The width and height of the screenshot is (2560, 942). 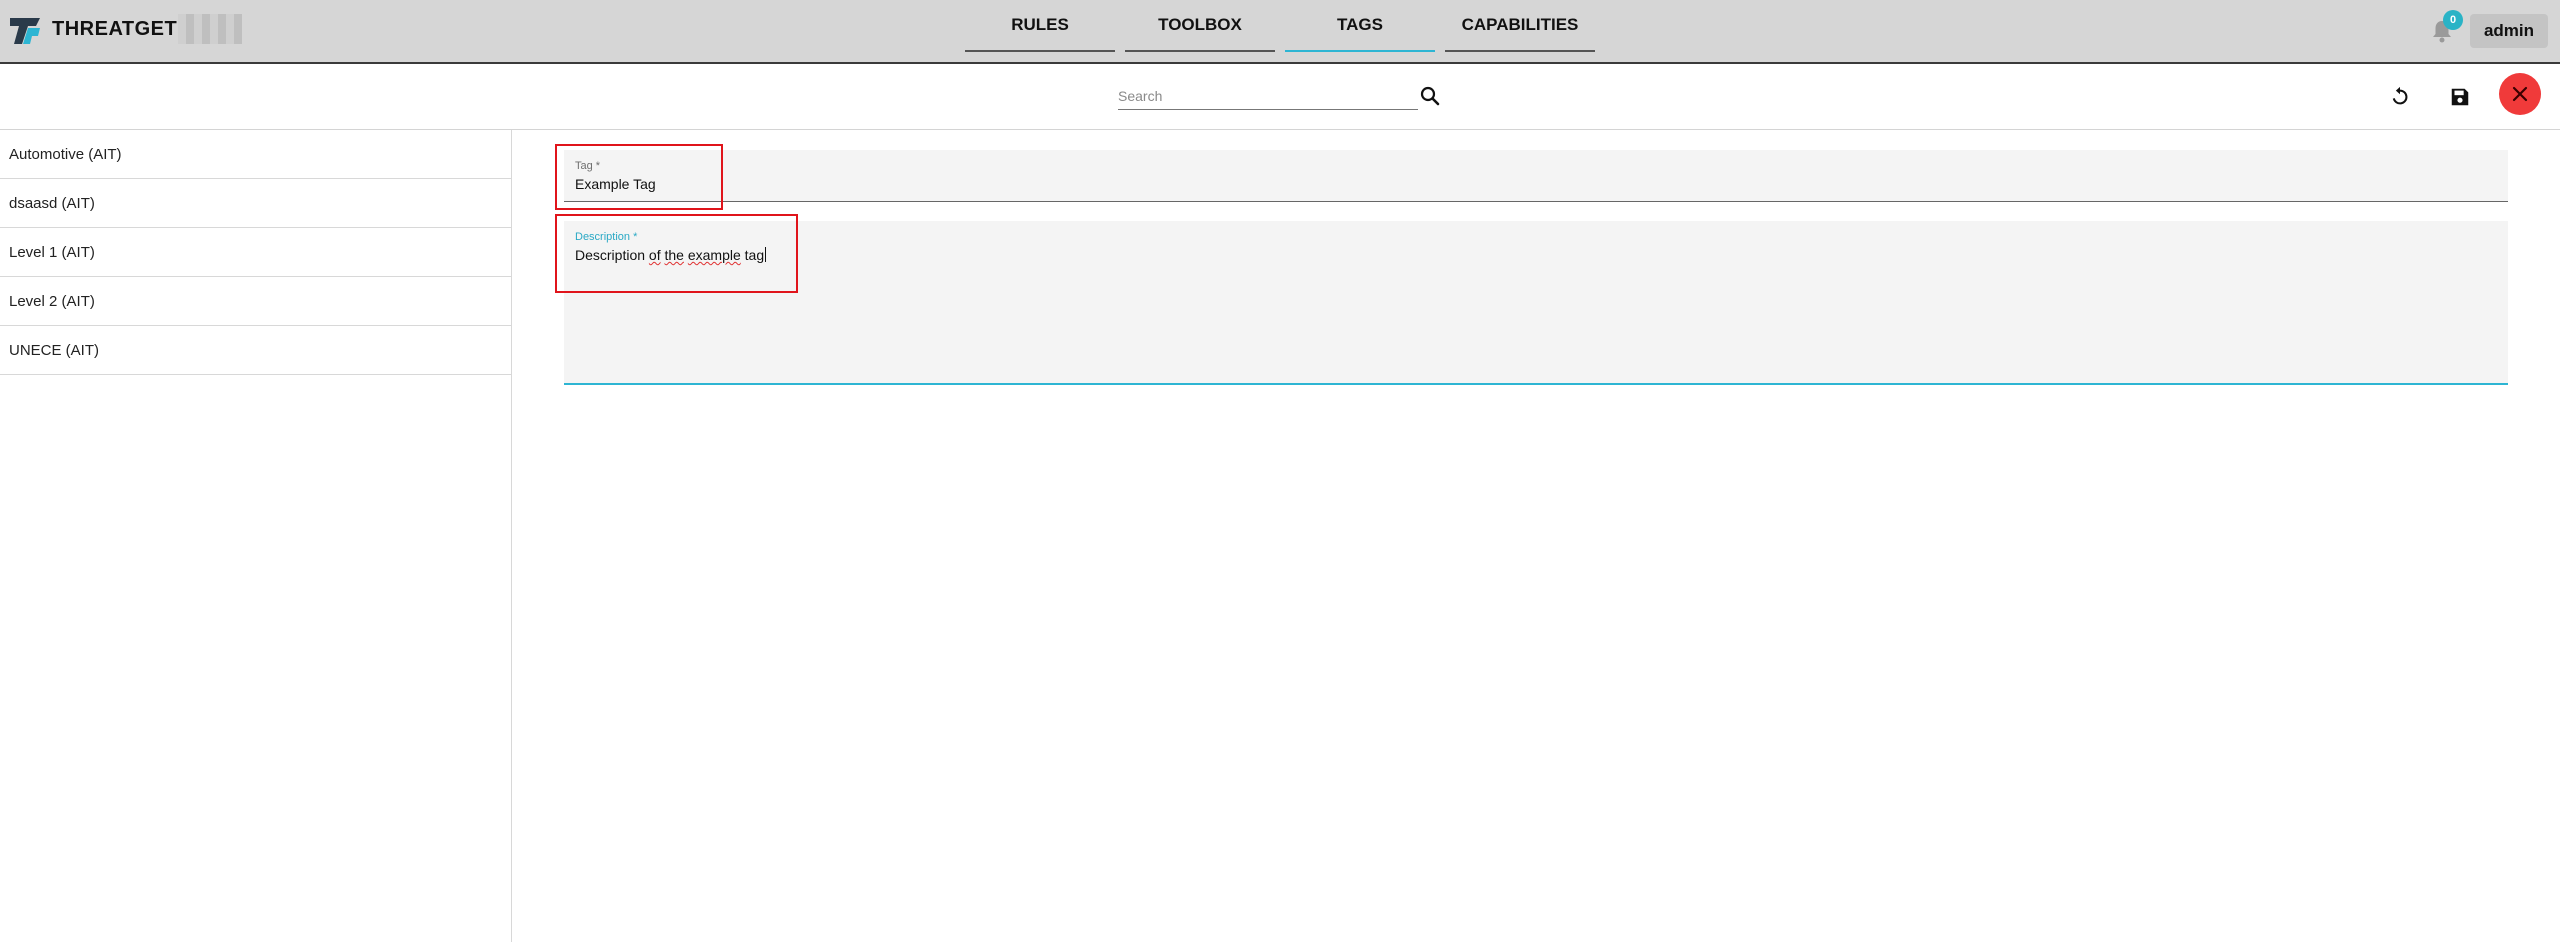 What do you see at coordinates (1360, 26) in the screenshot?
I see `tab-tags: TAGS` at bounding box center [1360, 26].